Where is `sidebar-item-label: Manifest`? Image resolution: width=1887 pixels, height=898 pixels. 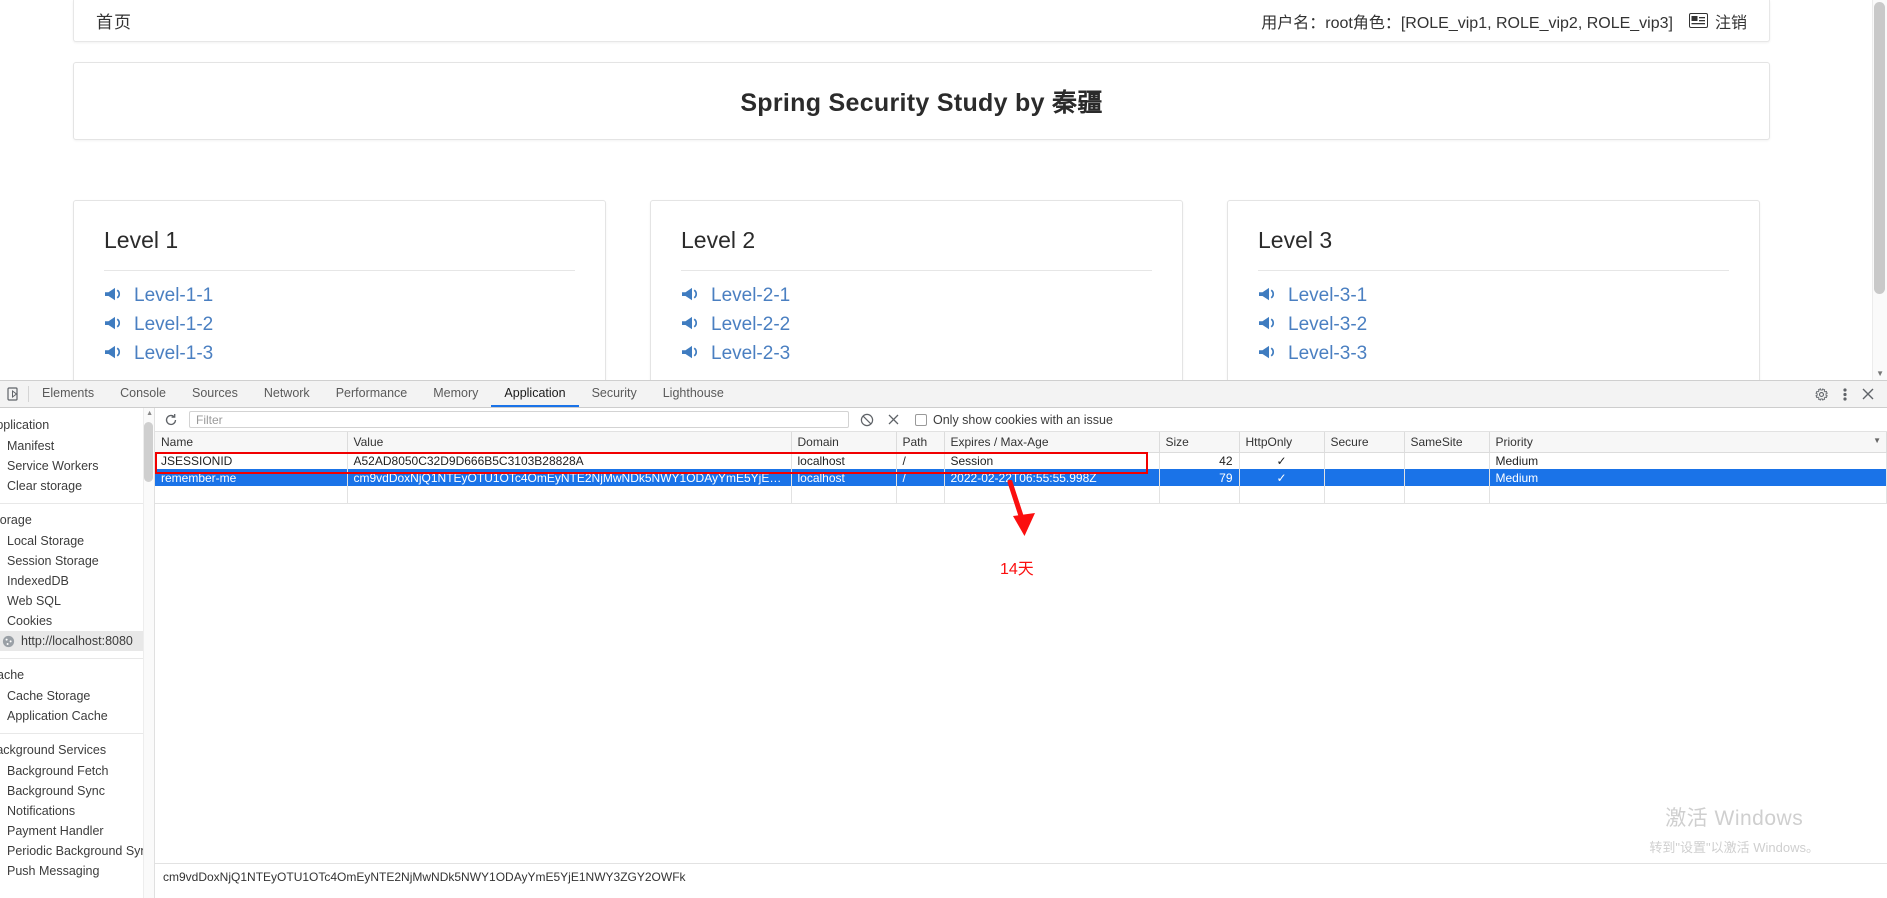
sidebar-item-label: Manifest is located at coordinates (31, 446).